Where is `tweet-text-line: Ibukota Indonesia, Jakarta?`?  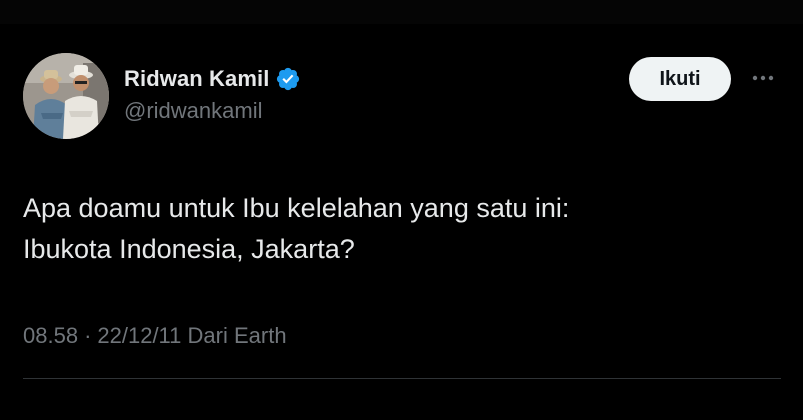
tweet-text-line: Ibukota Indonesia, Jakarta? is located at coordinates (189, 249).